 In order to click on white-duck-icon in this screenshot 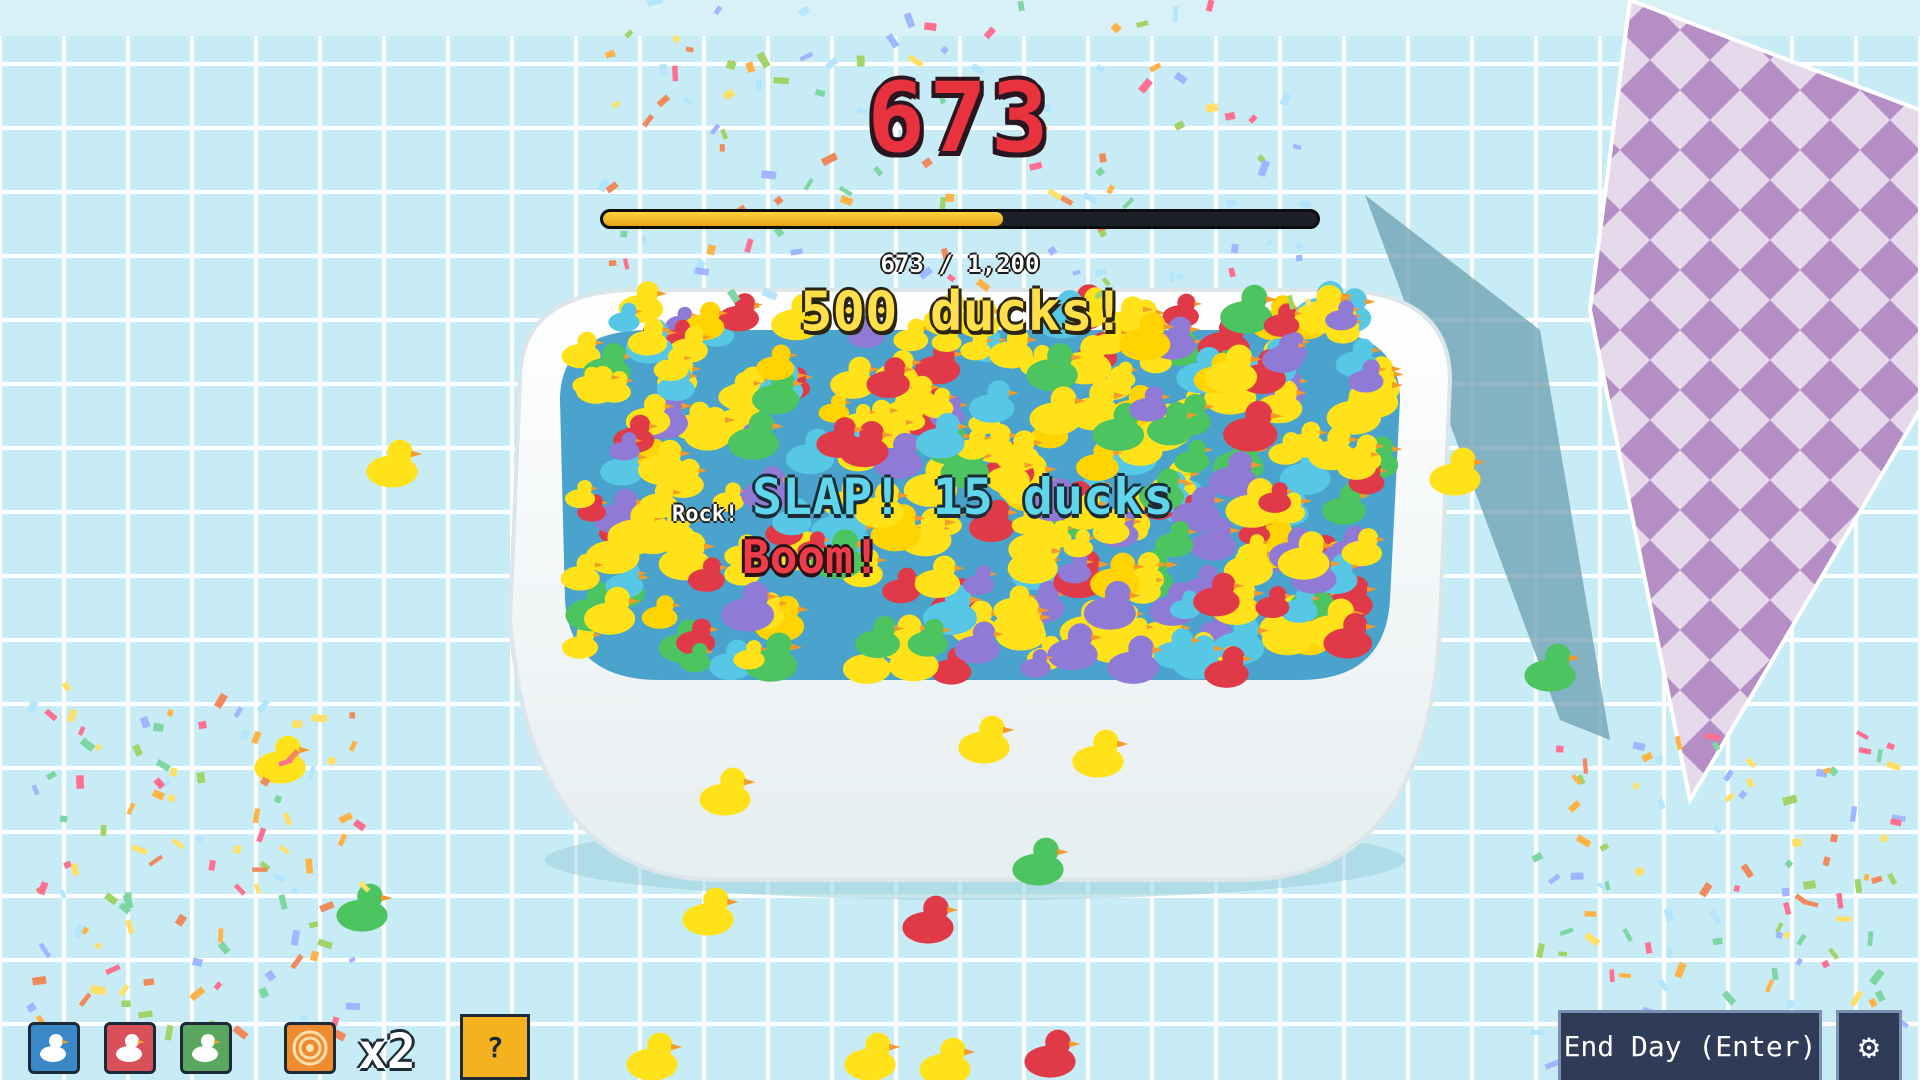, I will do `click(54, 1048)`.